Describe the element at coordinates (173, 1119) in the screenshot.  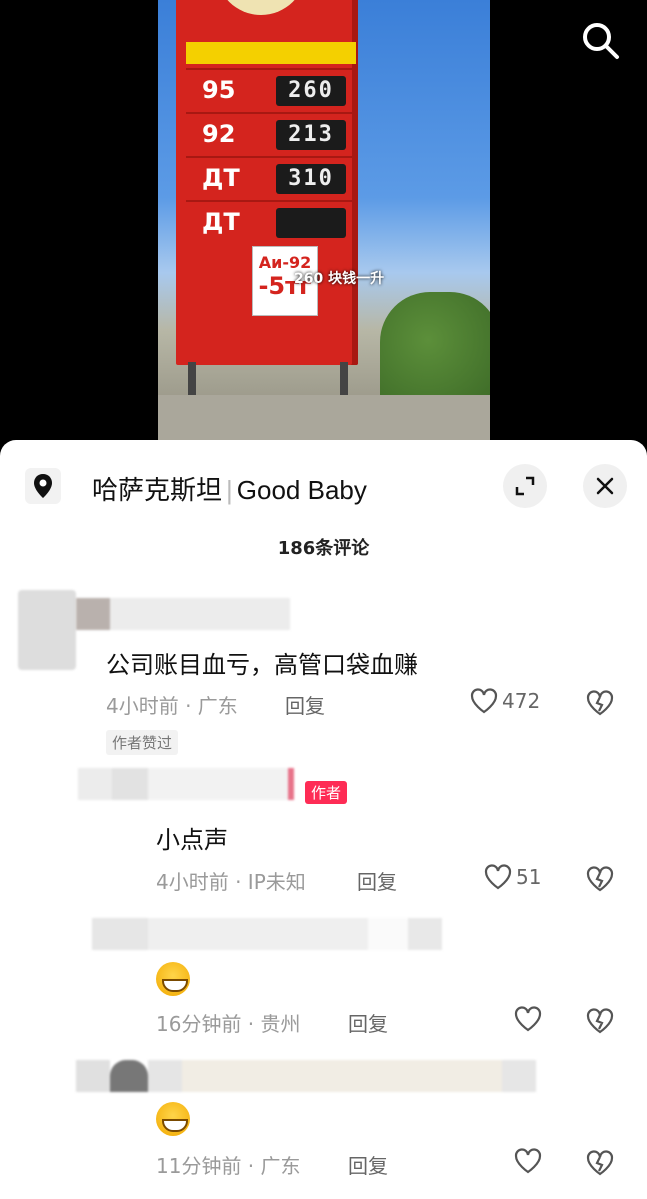
I see `smile-emoji-icon` at that location.